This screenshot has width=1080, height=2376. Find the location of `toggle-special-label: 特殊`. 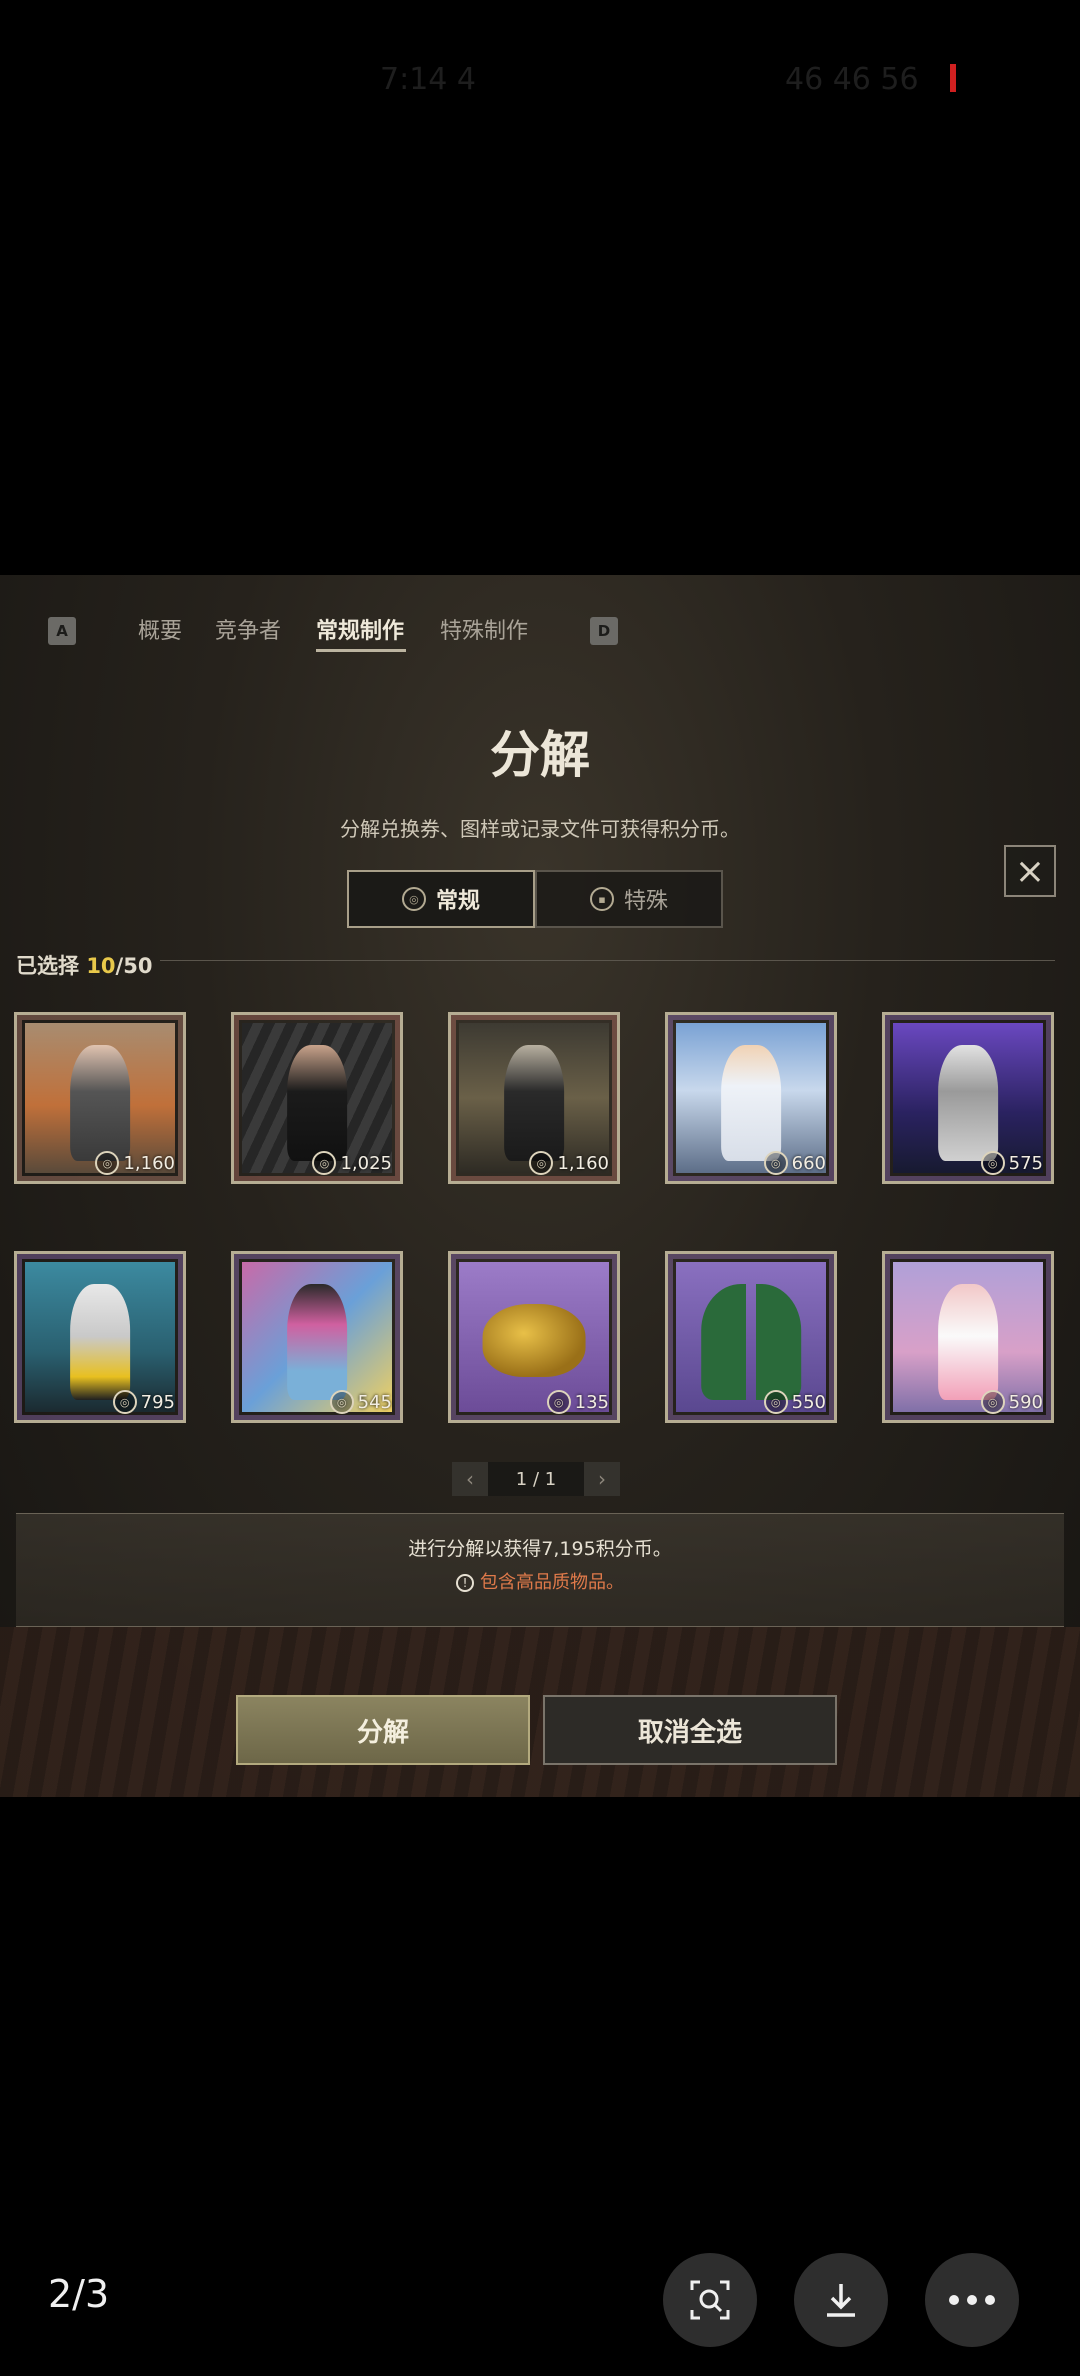

toggle-special-label: 特殊 is located at coordinates (645, 901).